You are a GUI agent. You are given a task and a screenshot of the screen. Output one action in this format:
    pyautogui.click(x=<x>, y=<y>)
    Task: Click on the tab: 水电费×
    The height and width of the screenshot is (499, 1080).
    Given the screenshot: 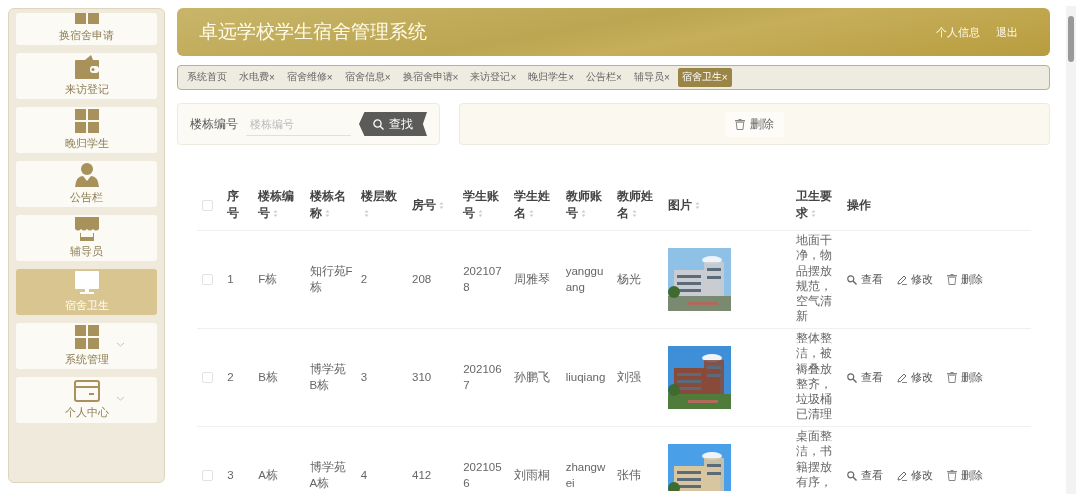 What is the action you would take?
    pyautogui.click(x=257, y=77)
    